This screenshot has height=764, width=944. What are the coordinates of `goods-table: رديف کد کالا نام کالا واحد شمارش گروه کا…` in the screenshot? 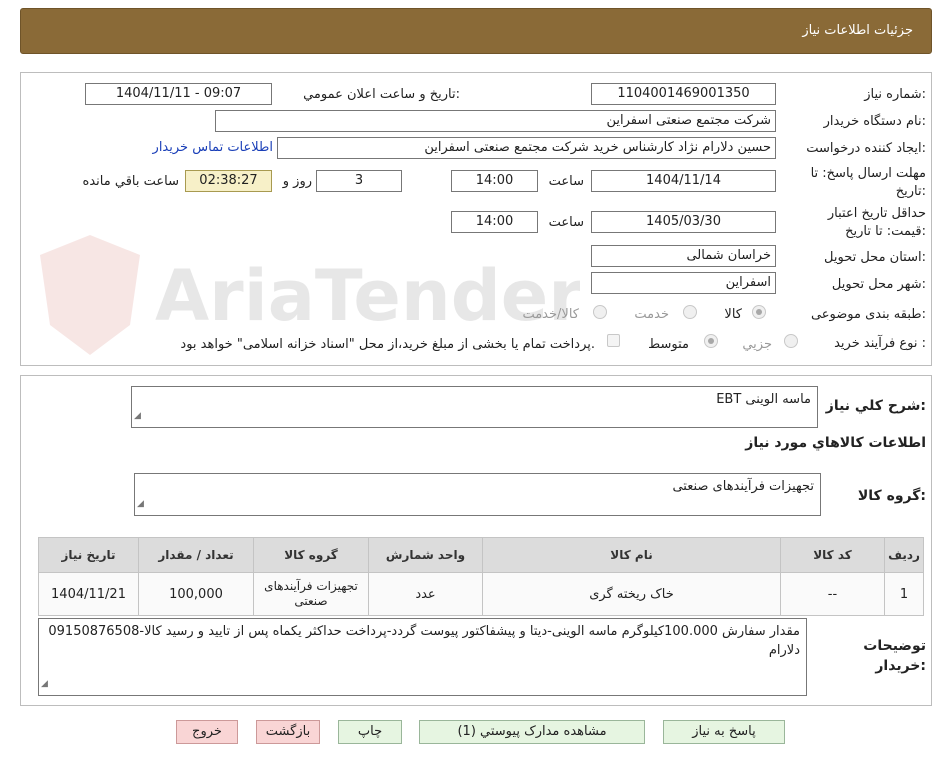 It's located at (481, 576).